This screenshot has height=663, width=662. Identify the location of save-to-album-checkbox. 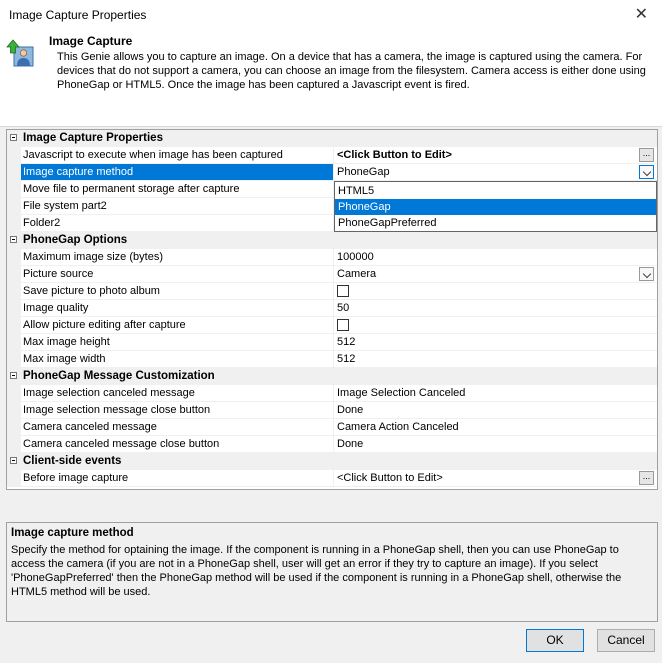
(343, 291).